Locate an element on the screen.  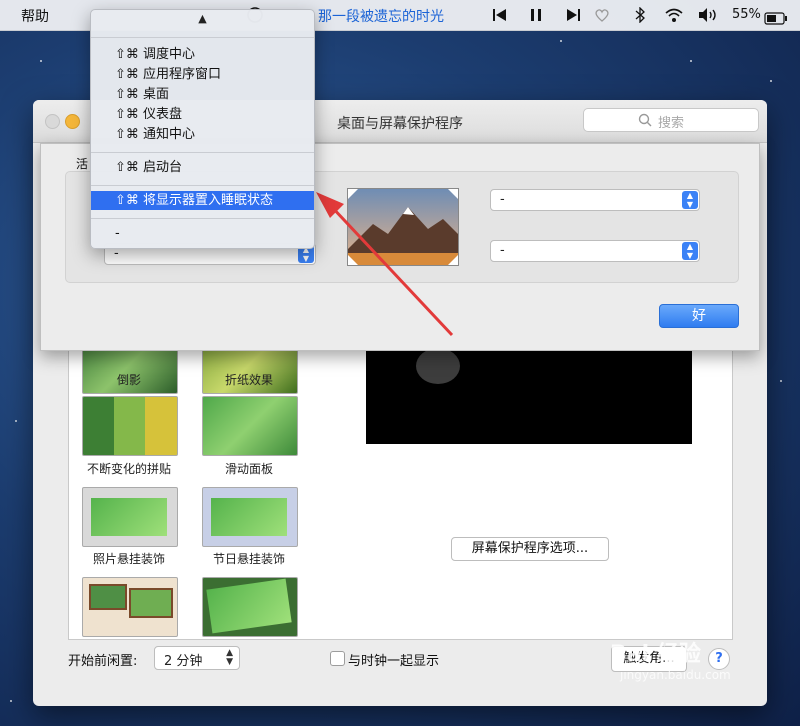
apple-logo-icon is located at coordinates (438, 366).